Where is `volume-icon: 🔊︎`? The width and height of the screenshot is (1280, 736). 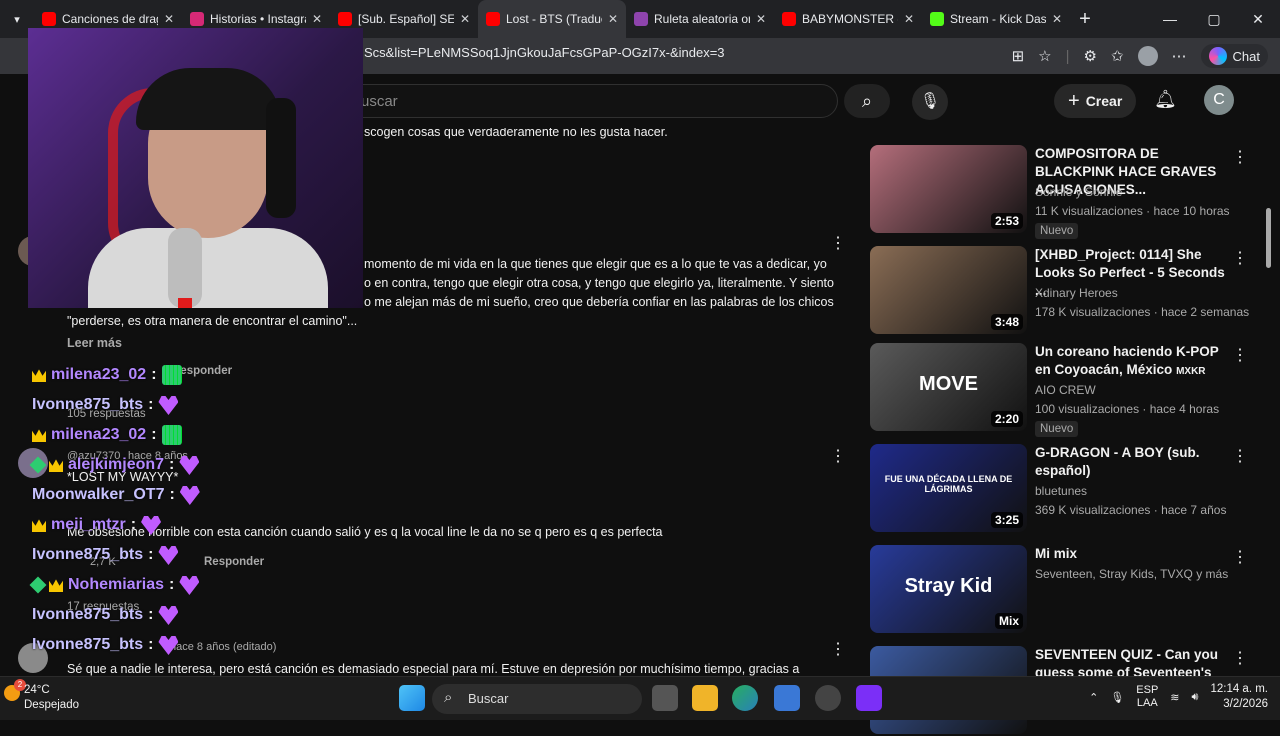
volume-icon: 🔊︎ is located at coordinates (1195, 697).